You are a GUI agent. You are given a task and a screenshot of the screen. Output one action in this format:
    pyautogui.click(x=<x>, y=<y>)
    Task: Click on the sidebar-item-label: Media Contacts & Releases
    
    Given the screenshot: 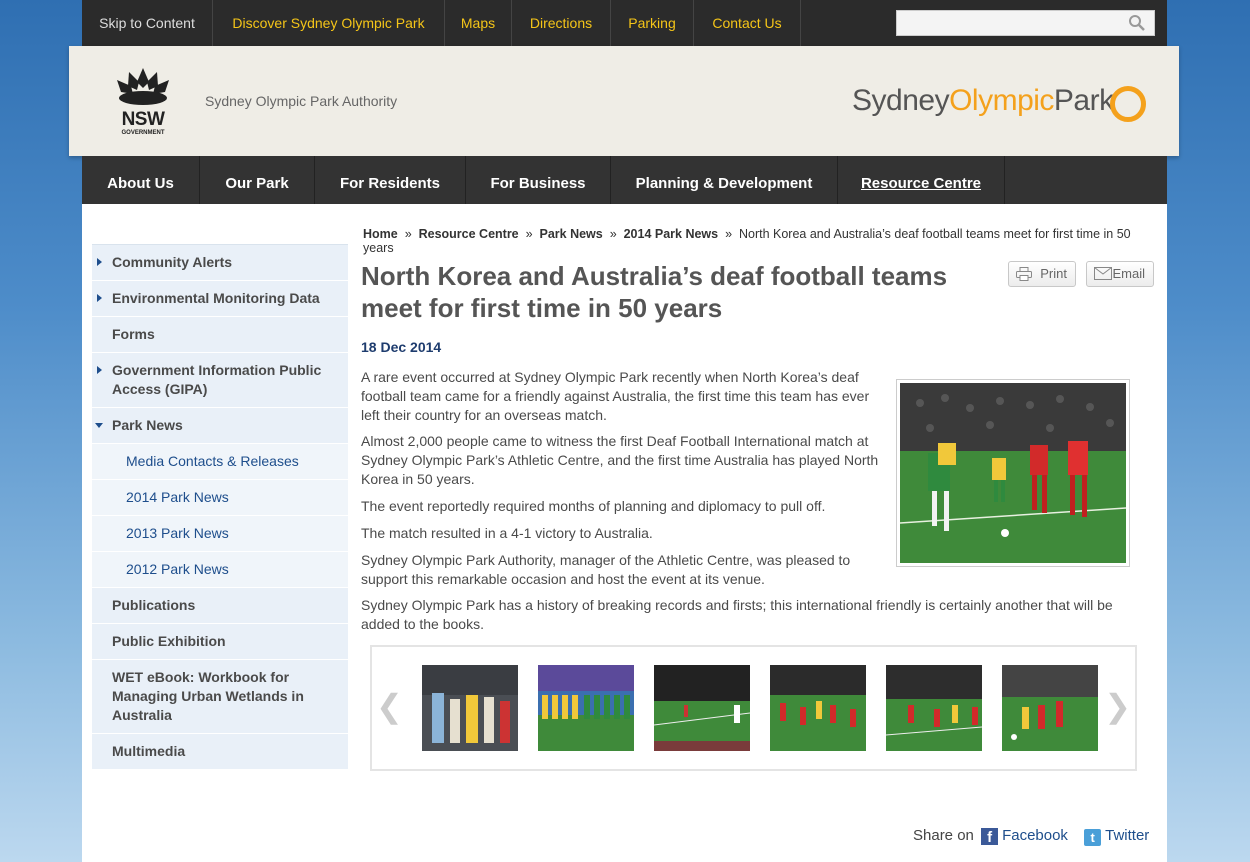 What is the action you would take?
    pyautogui.click(x=212, y=461)
    